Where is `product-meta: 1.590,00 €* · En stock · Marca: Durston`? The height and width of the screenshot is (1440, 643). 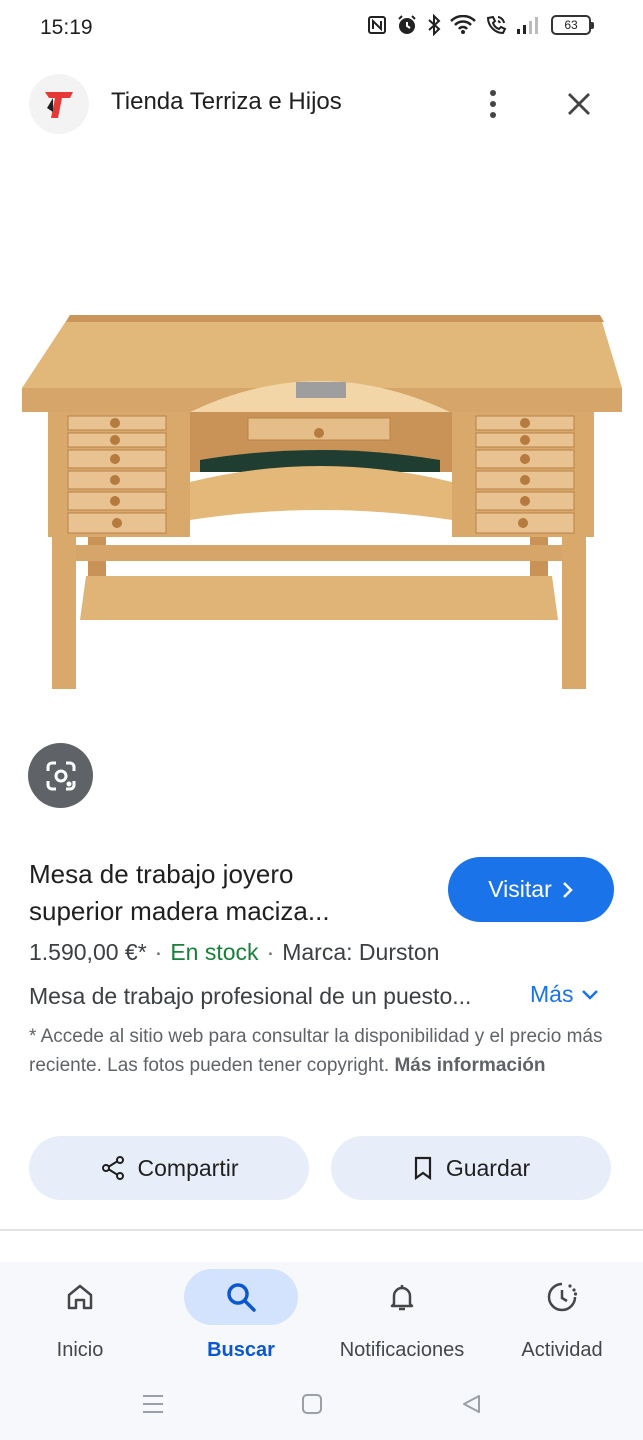
product-meta: 1.590,00 €* · En stock · Marca: Durston is located at coordinates (234, 952).